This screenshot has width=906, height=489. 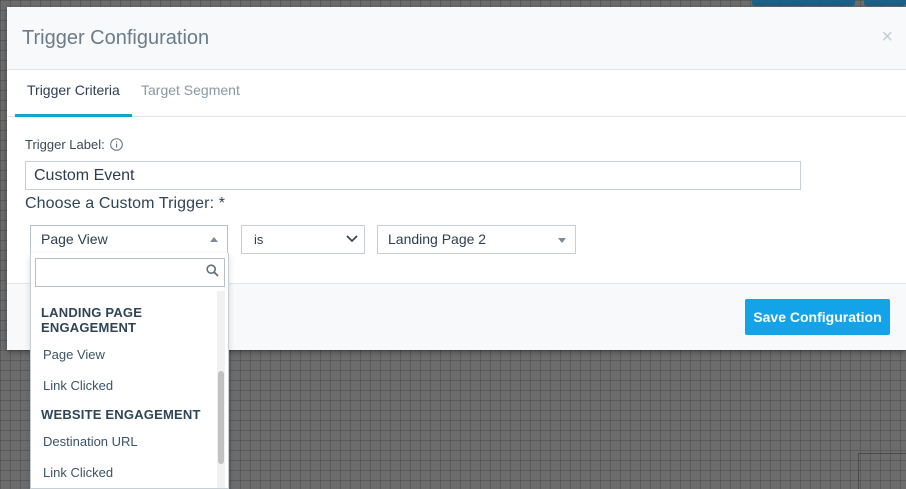 What do you see at coordinates (74, 239) in the screenshot?
I see `trigger-select-value: Page View` at bounding box center [74, 239].